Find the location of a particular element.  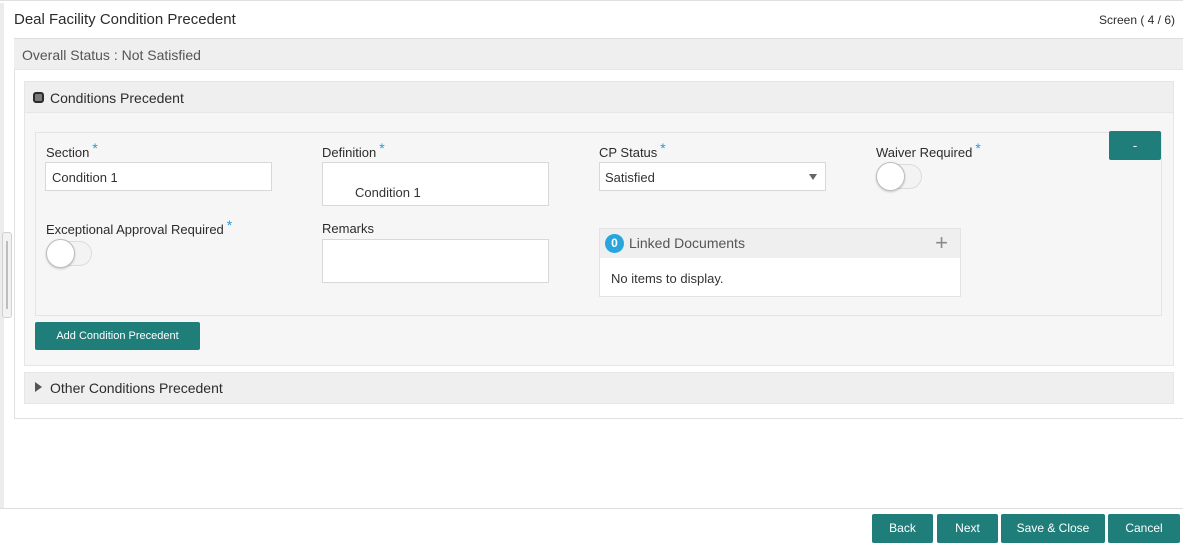

cp-status-label: CP Status * is located at coordinates (632, 150).